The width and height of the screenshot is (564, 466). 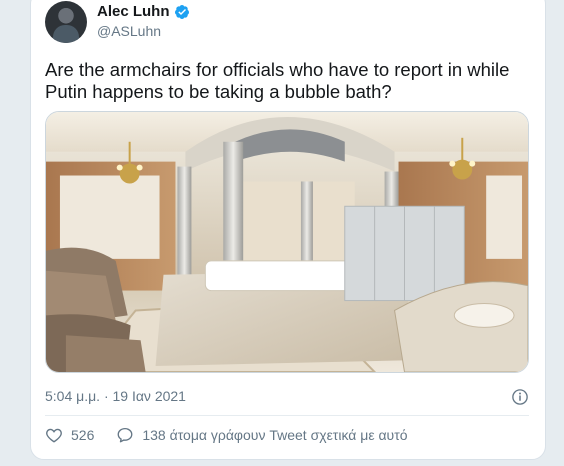 I want to click on author-handle: @ASLuhn, so click(x=129, y=31).